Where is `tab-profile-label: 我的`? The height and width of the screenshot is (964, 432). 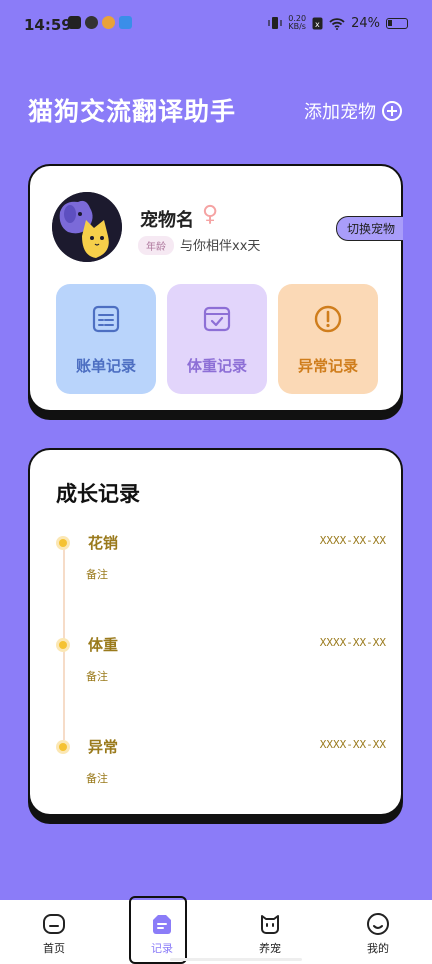 tab-profile-label: 我的 is located at coordinates (378, 948).